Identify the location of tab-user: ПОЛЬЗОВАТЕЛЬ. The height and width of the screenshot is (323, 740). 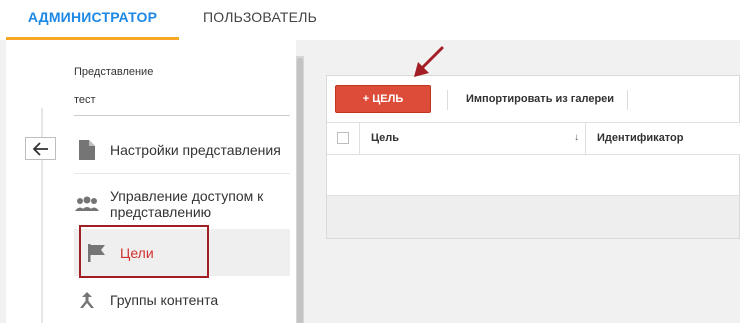
(260, 20).